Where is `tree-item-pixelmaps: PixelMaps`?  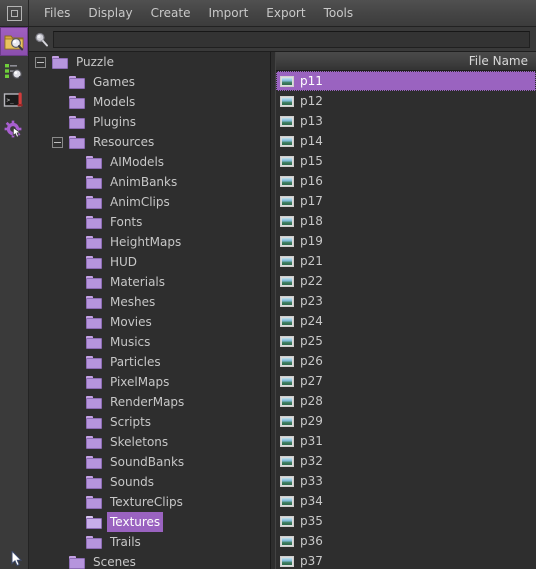
tree-item-pixelmaps: PixelMaps is located at coordinates (149, 382).